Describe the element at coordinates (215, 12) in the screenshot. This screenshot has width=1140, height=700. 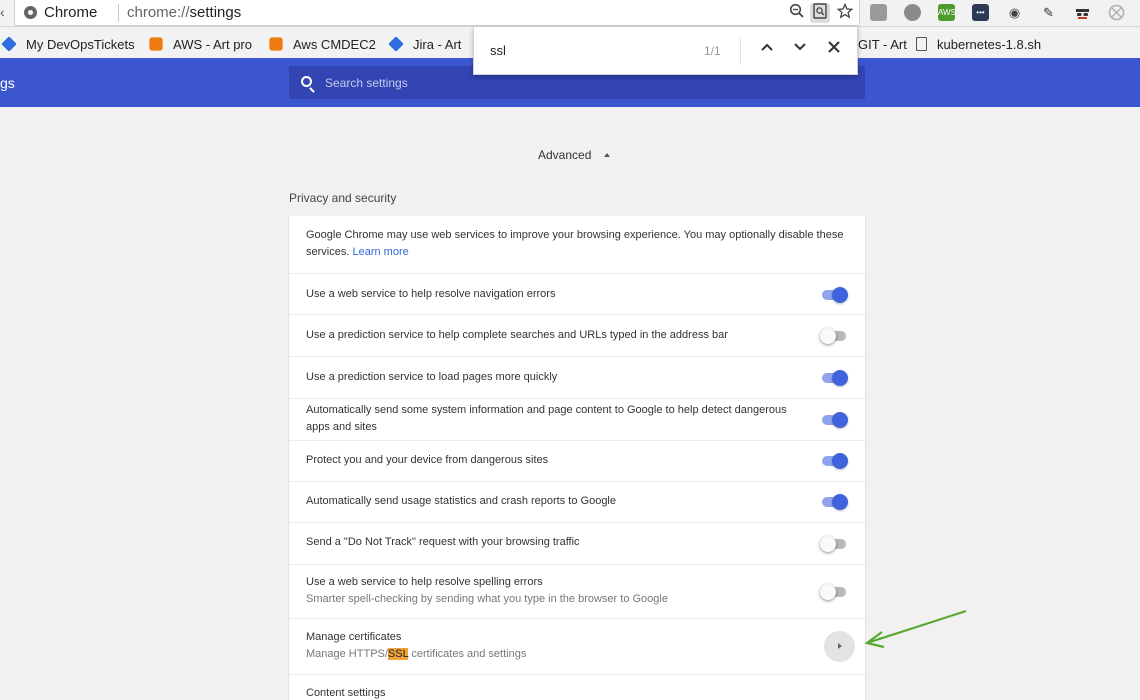
I see `url-path: settings` at that location.